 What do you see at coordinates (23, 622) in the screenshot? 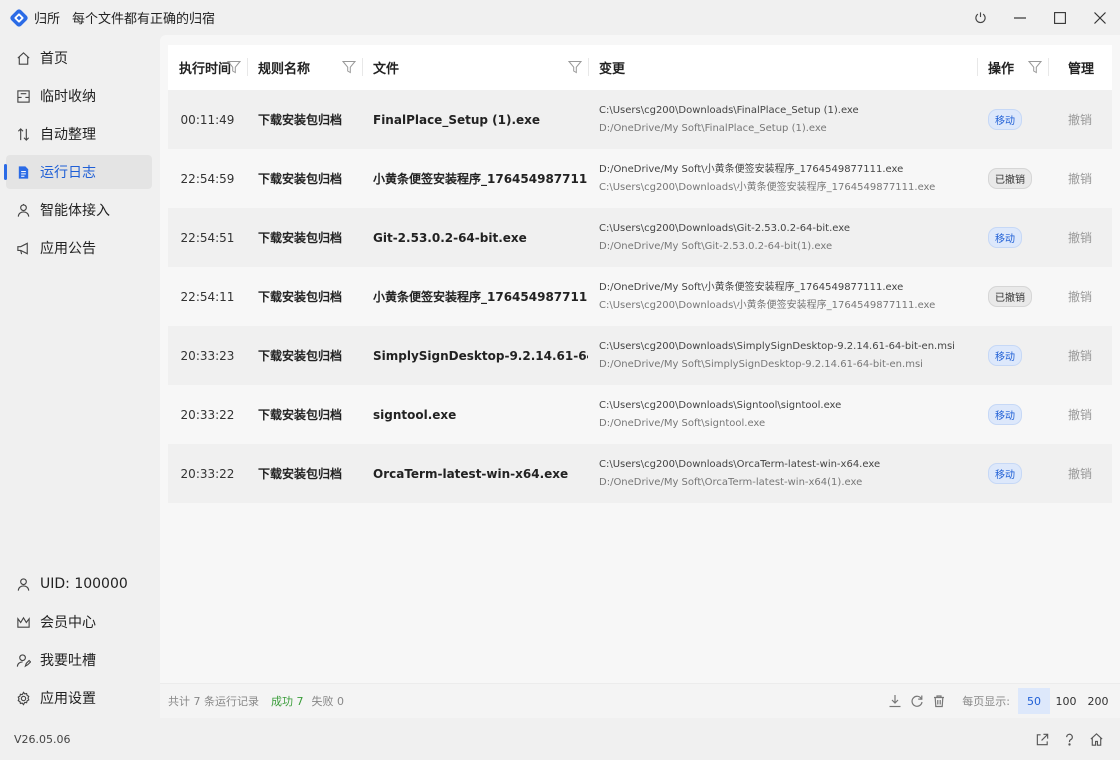
I see `crown-icon` at bounding box center [23, 622].